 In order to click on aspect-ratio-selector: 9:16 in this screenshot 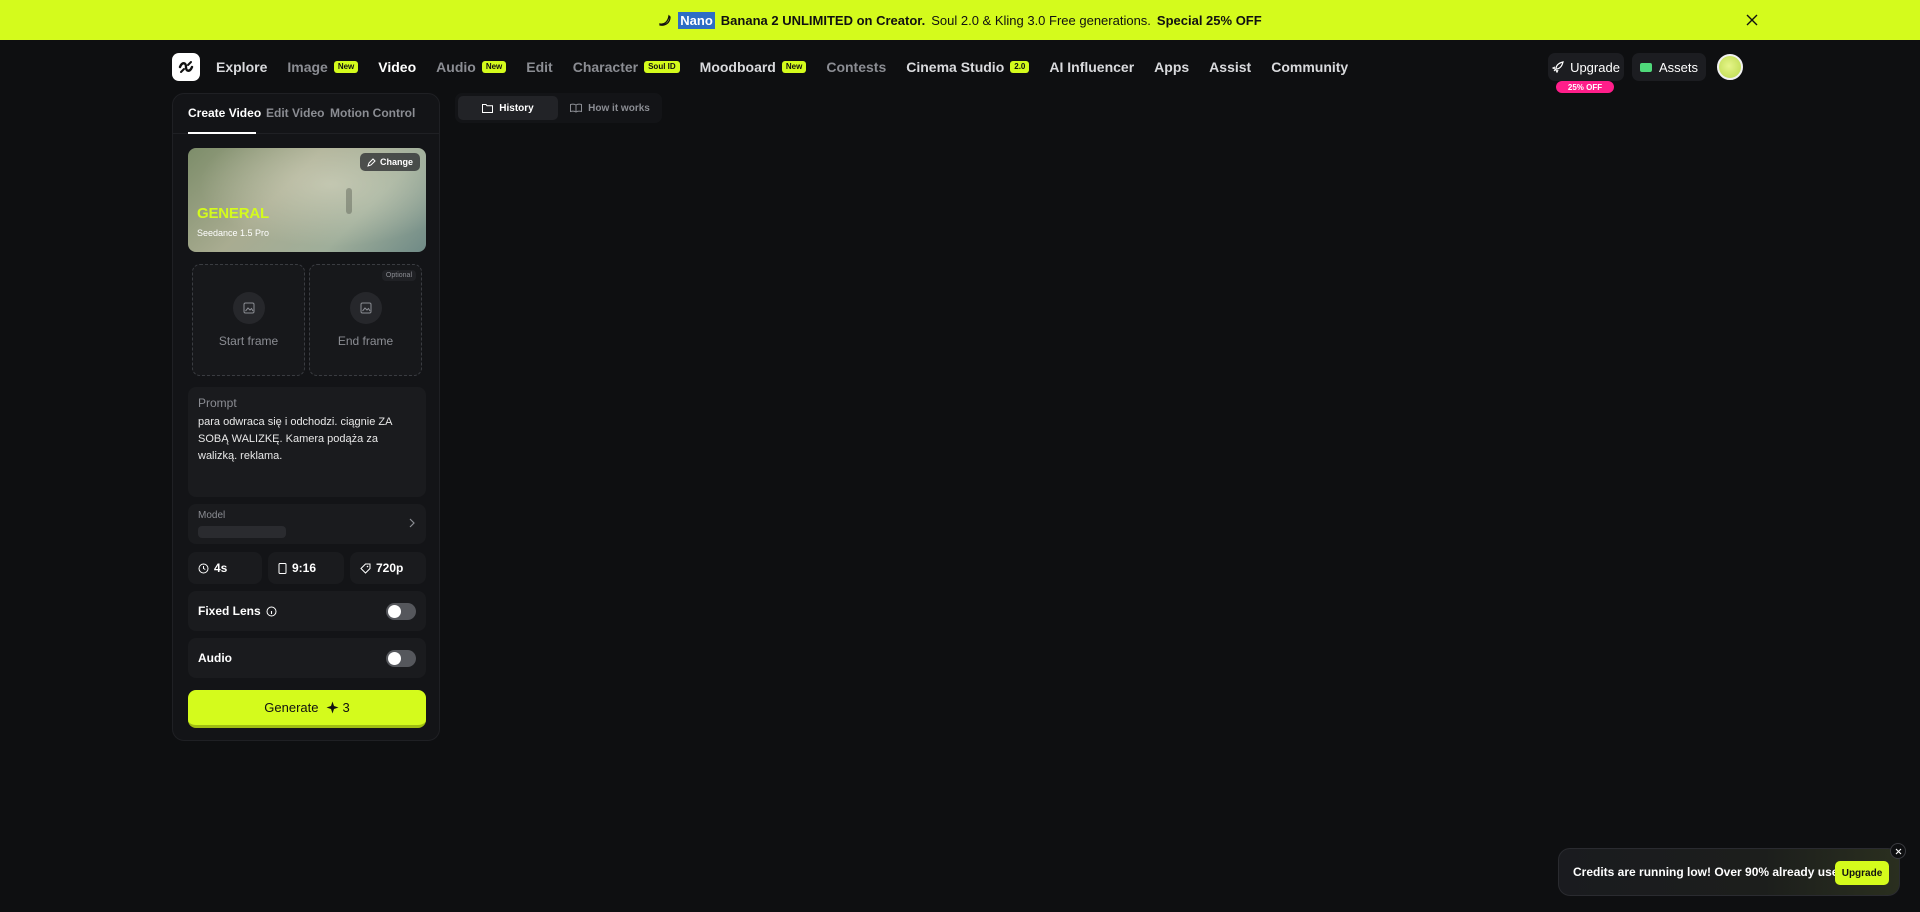, I will do `click(306, 568)`.